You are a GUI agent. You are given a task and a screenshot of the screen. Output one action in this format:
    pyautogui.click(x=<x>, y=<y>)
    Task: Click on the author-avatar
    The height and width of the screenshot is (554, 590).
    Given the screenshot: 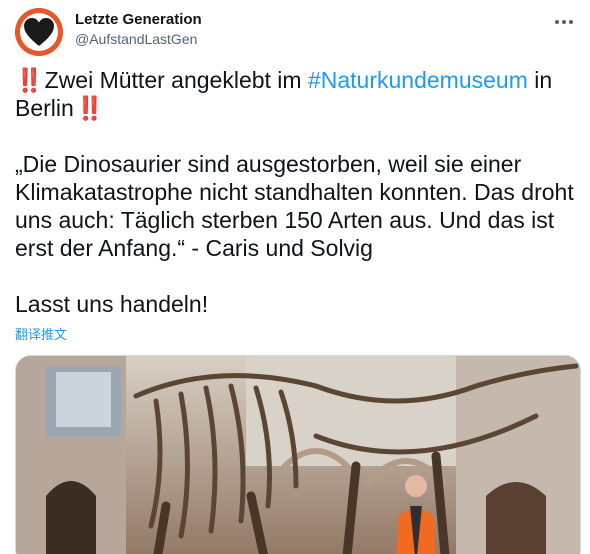 What is the action you would take?
    pyautogui.click(x=39, y=32)
    